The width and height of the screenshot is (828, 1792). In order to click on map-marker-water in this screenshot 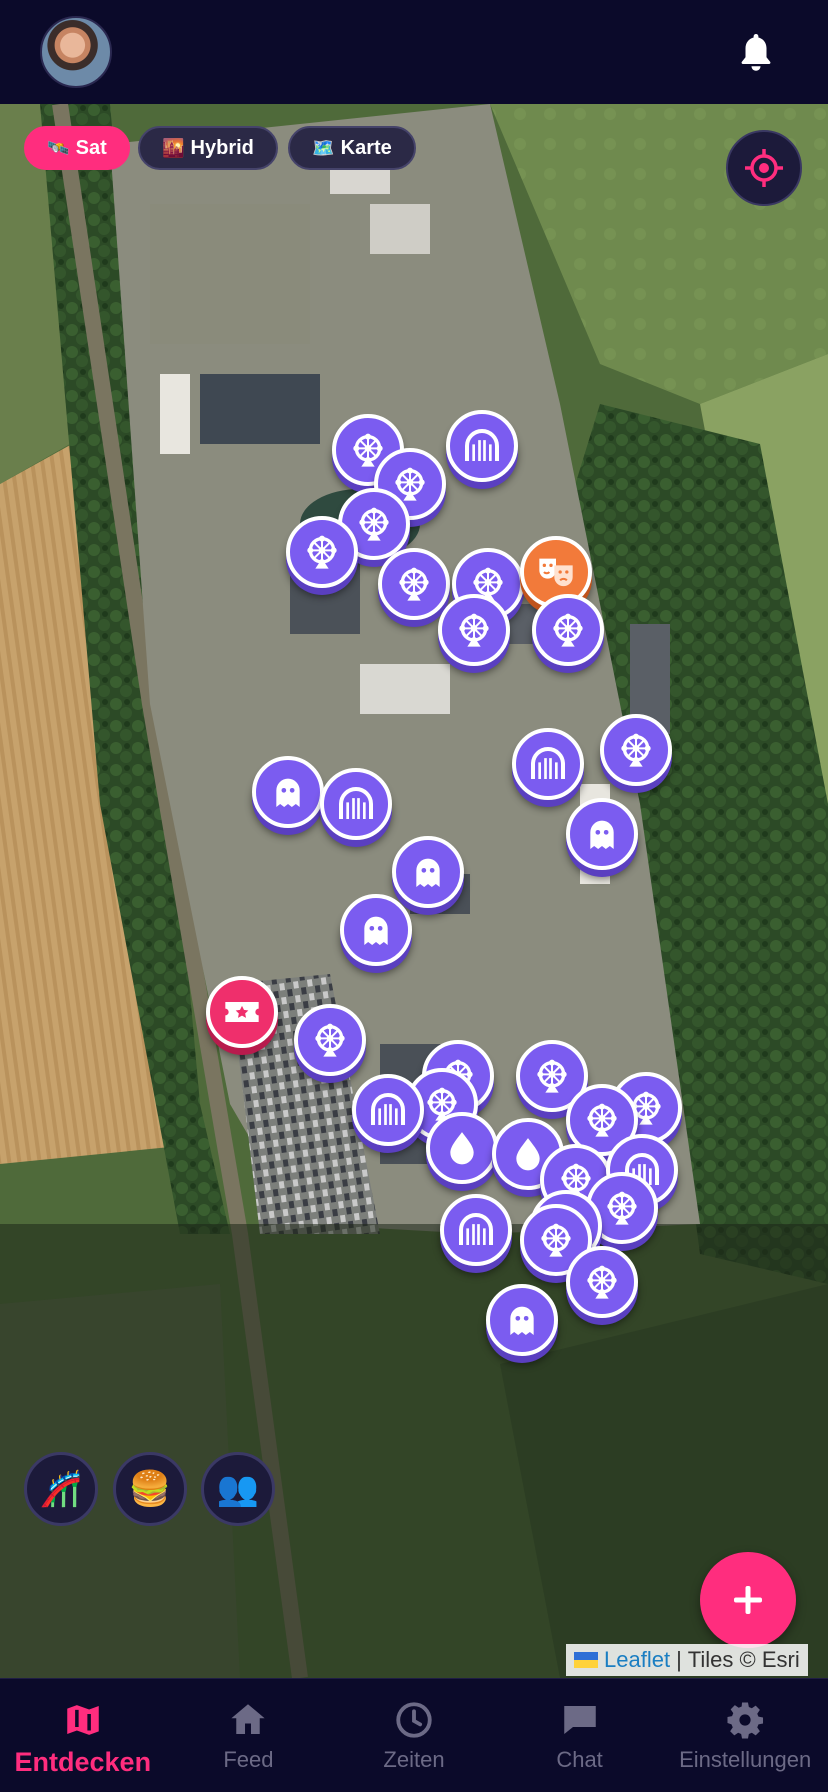, I will do `click(462, 1148)`.